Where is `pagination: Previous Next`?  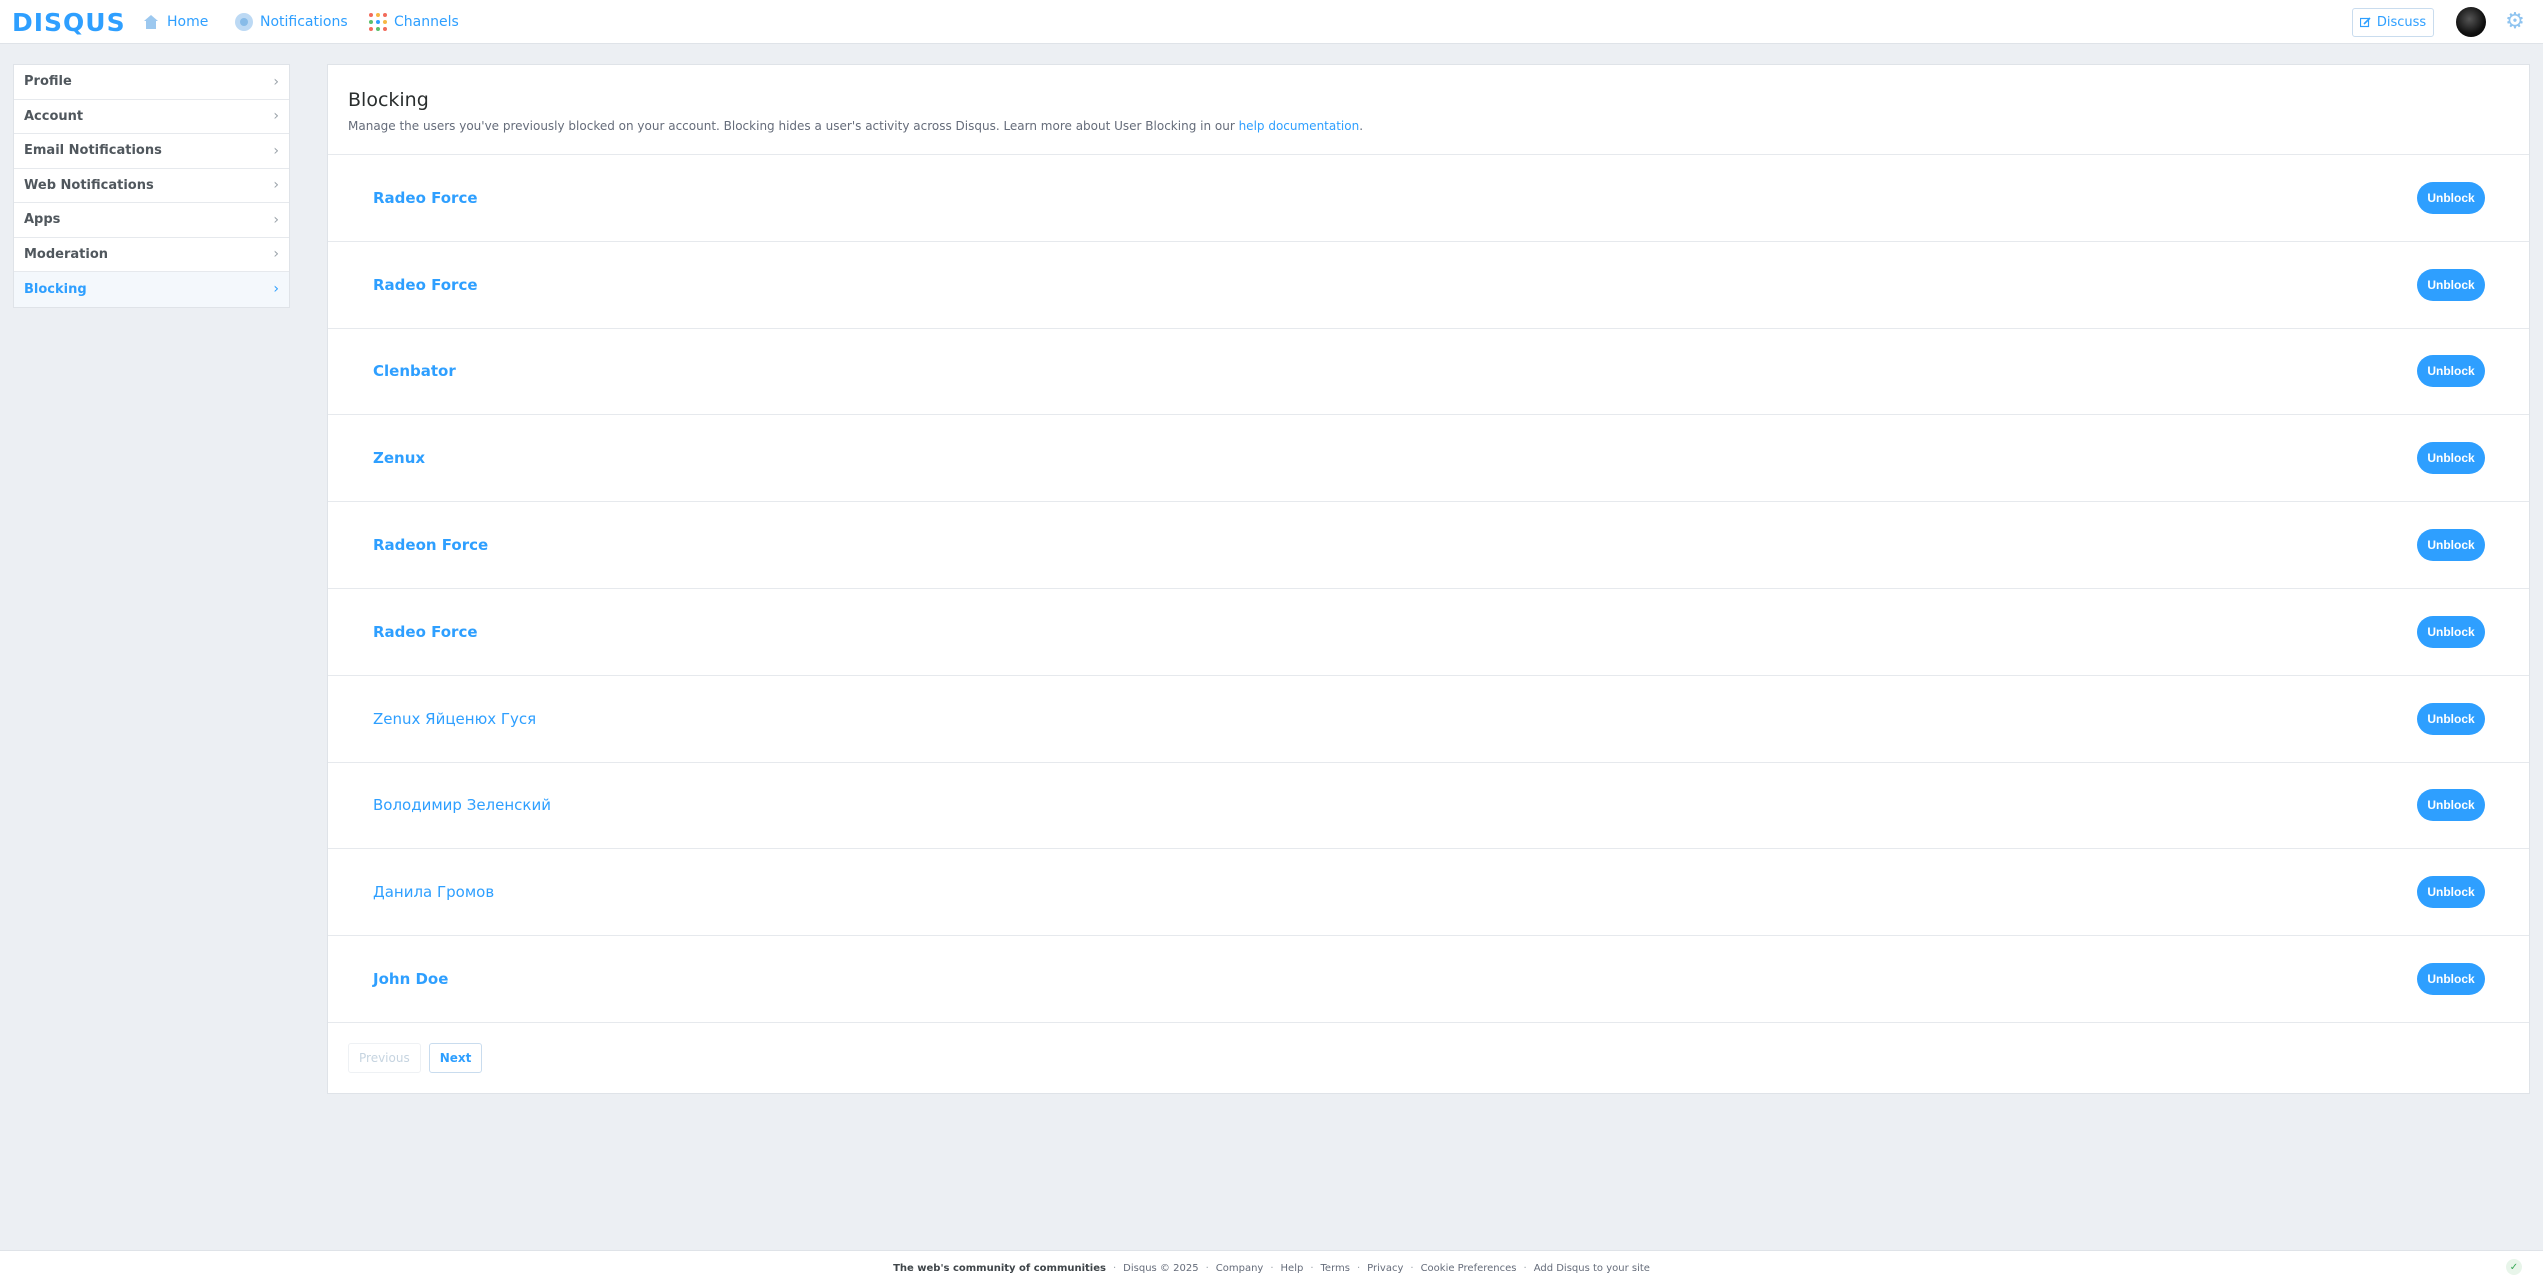
pagination: Previous Next is located at coordinates (1428, 1058).